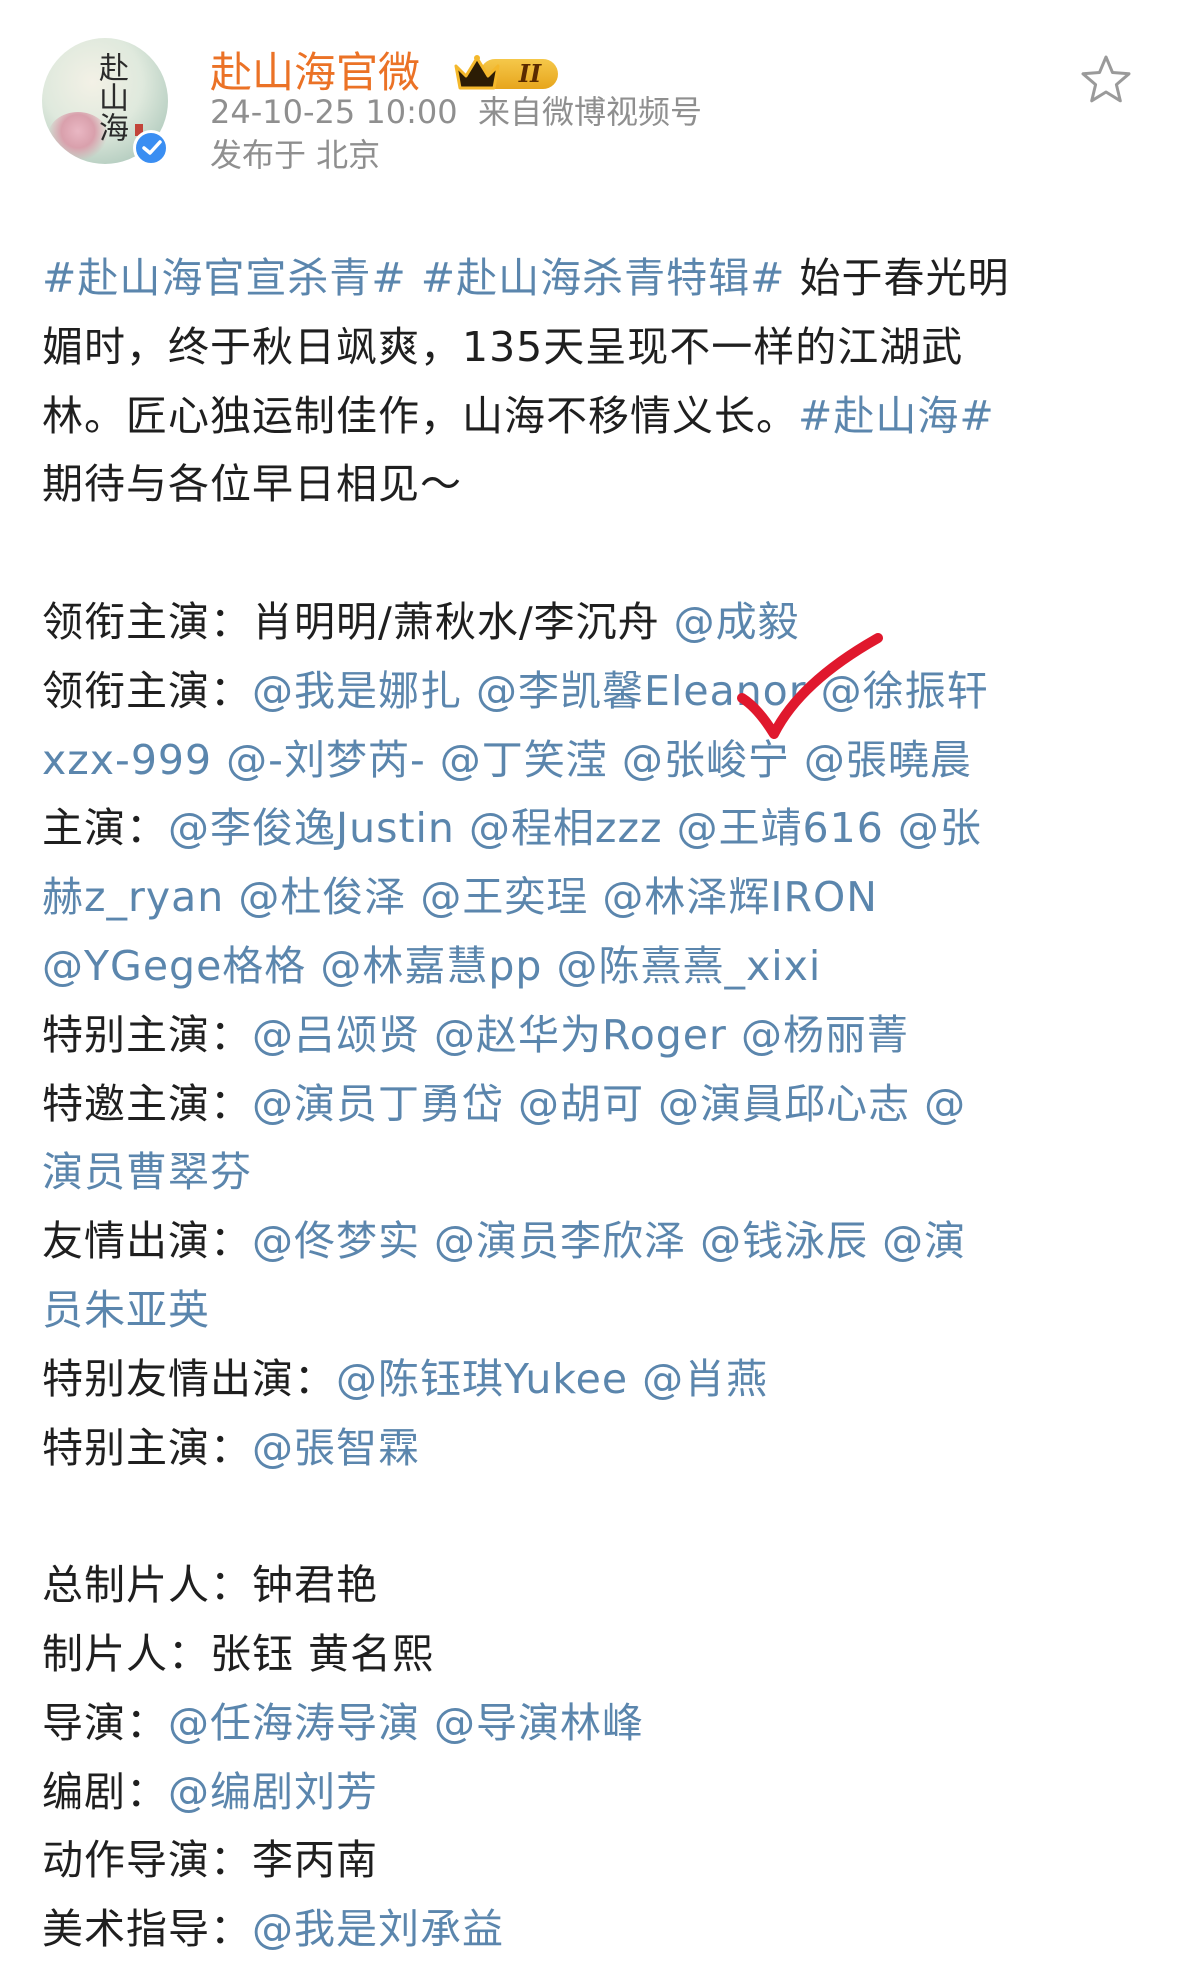  Describe the element at coordinates (147, 1103) in the screenshot. I see `role-label: 特邀主演：` at that location.